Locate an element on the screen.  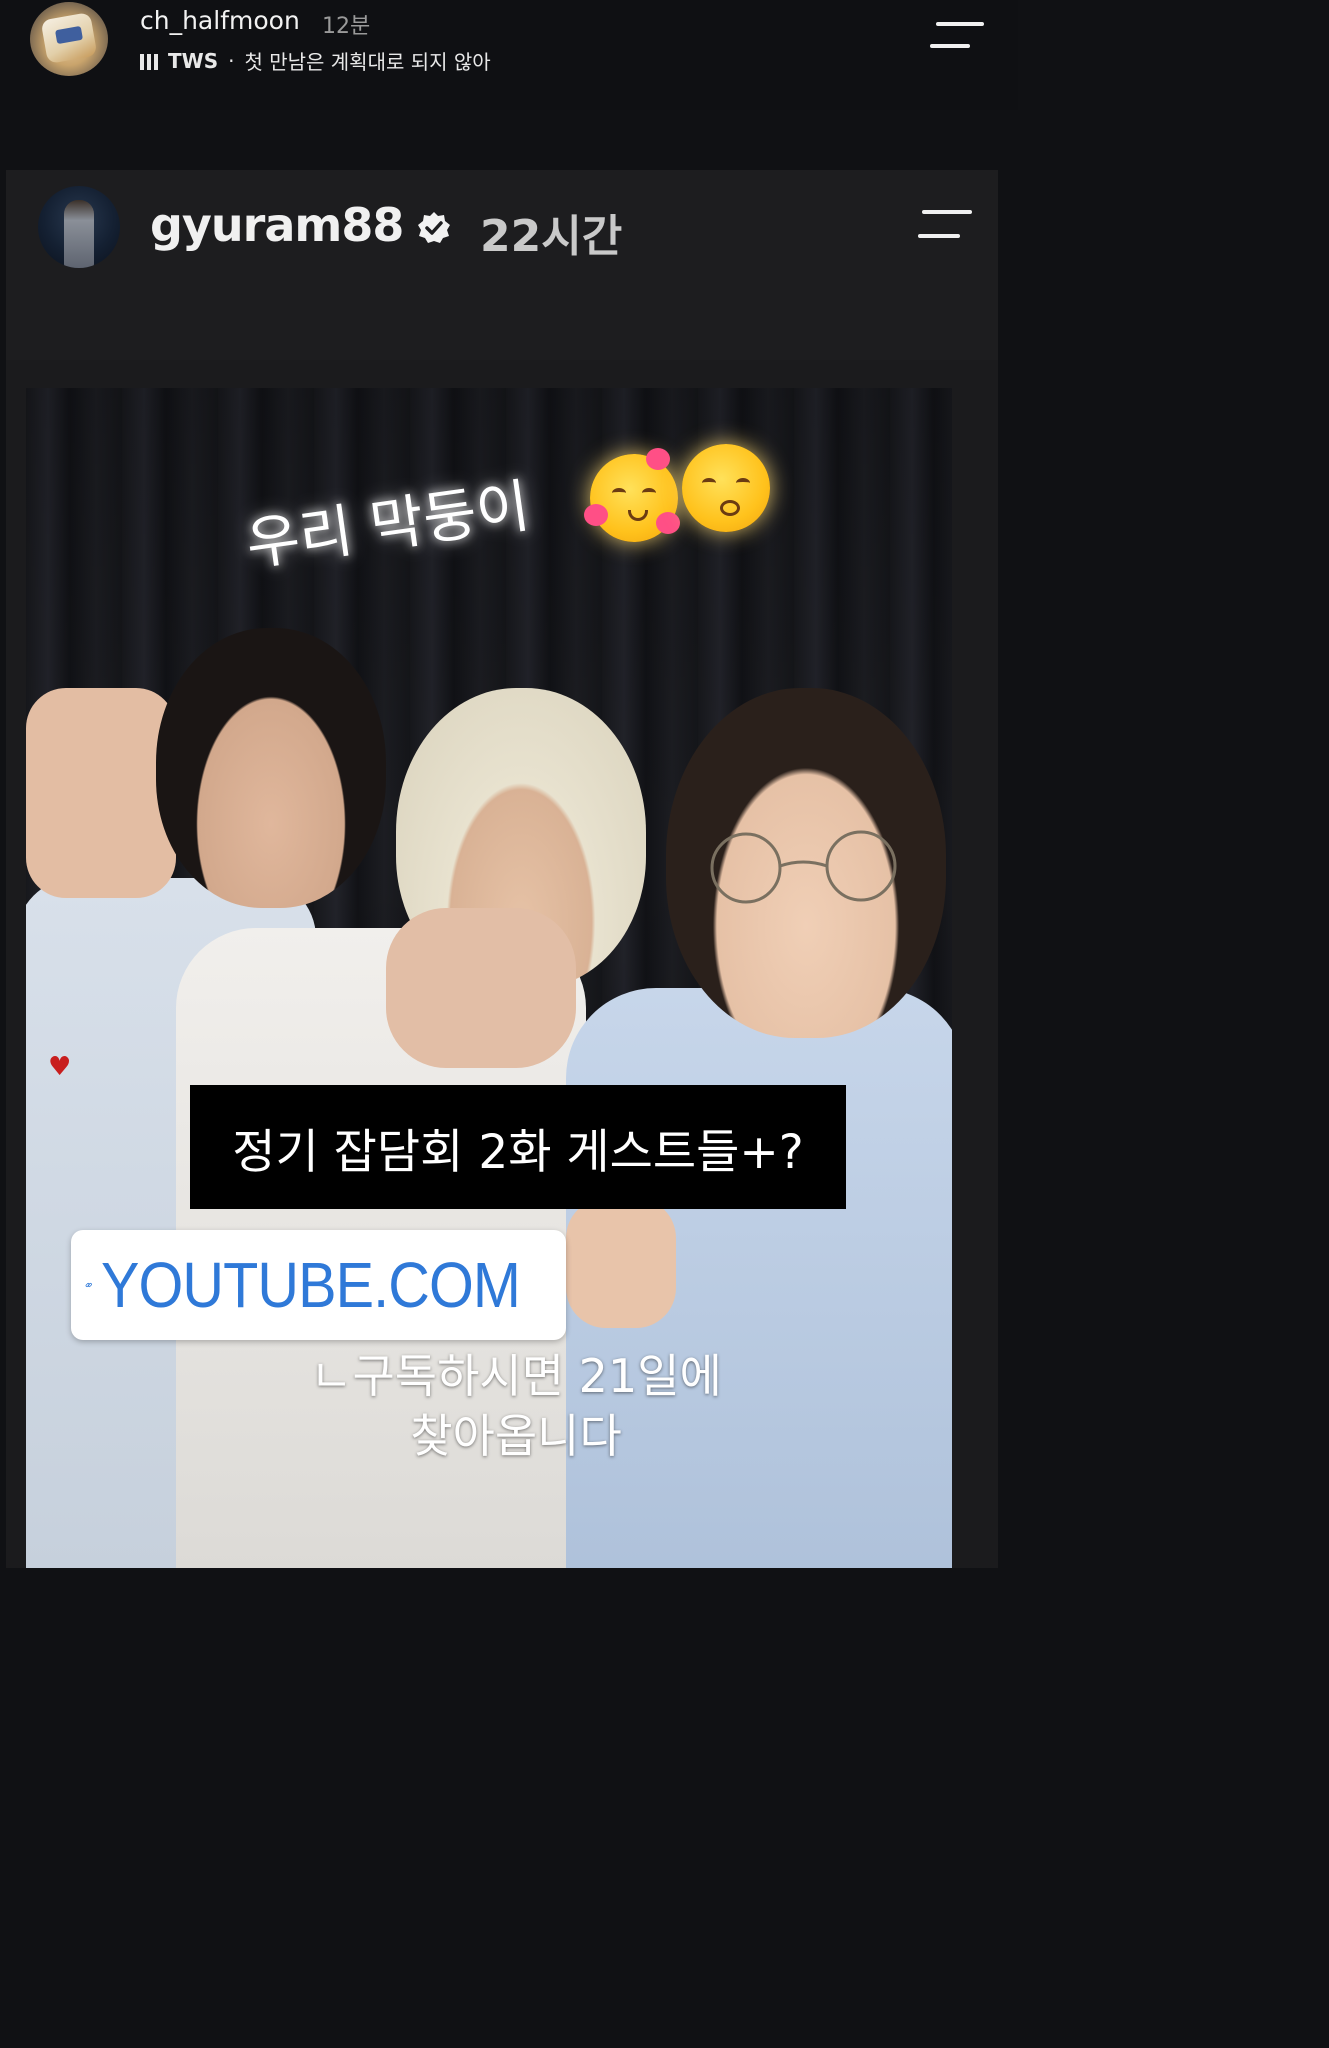
music-bars-icon is located at coordinates (149, 61).